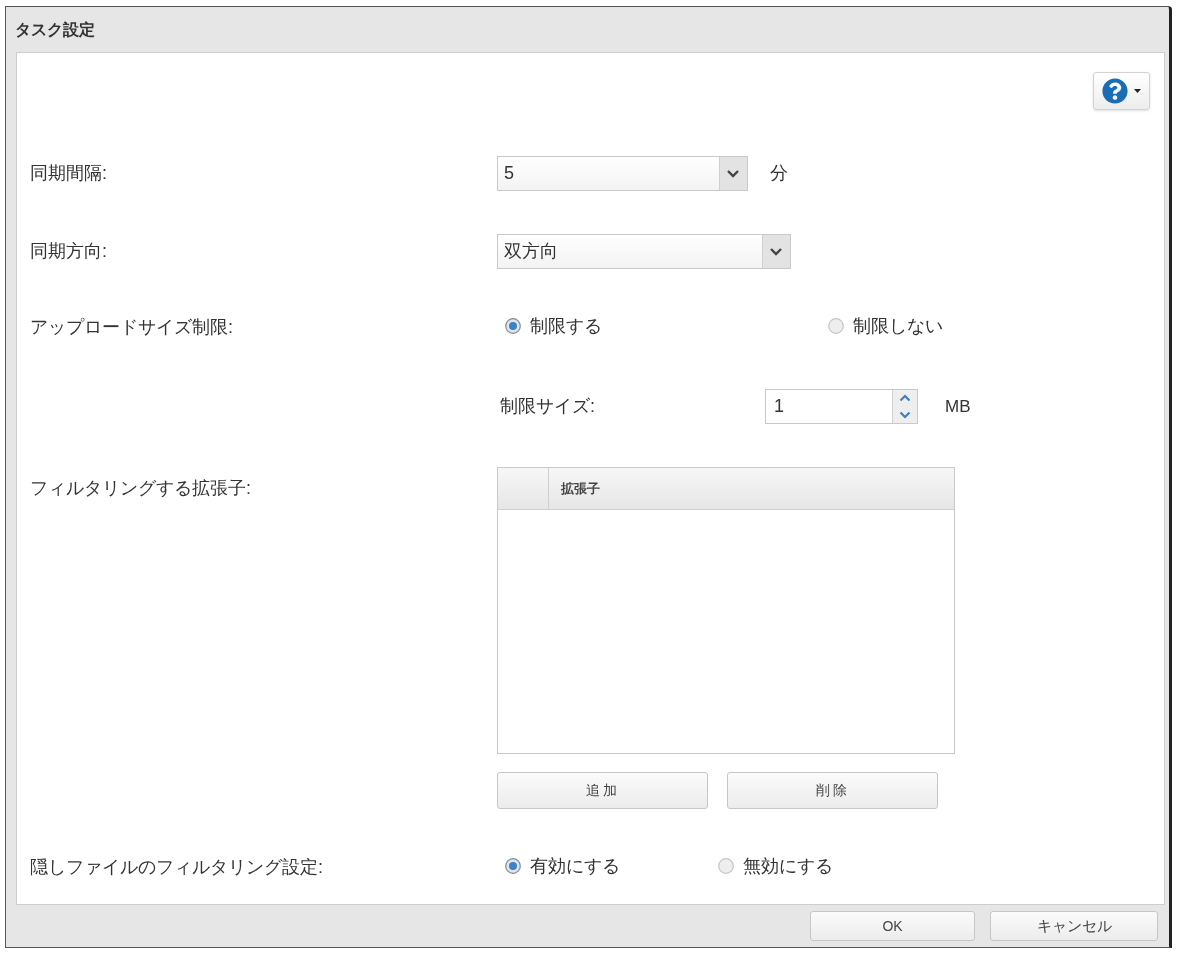  What do you see at coordinates (68, 251) in the screenshot?
I see `field-label: 同期方向:` at bounding box center [68, 251].